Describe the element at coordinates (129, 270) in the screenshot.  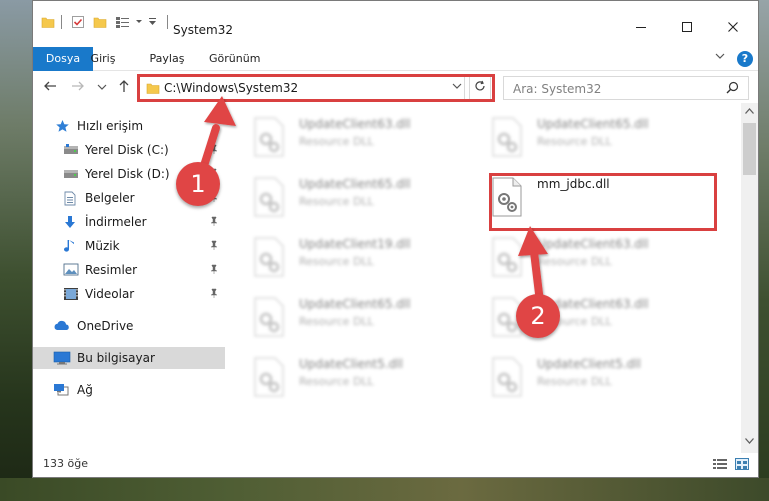
I see `sidebar-item-pictures: Resimler` at that location.